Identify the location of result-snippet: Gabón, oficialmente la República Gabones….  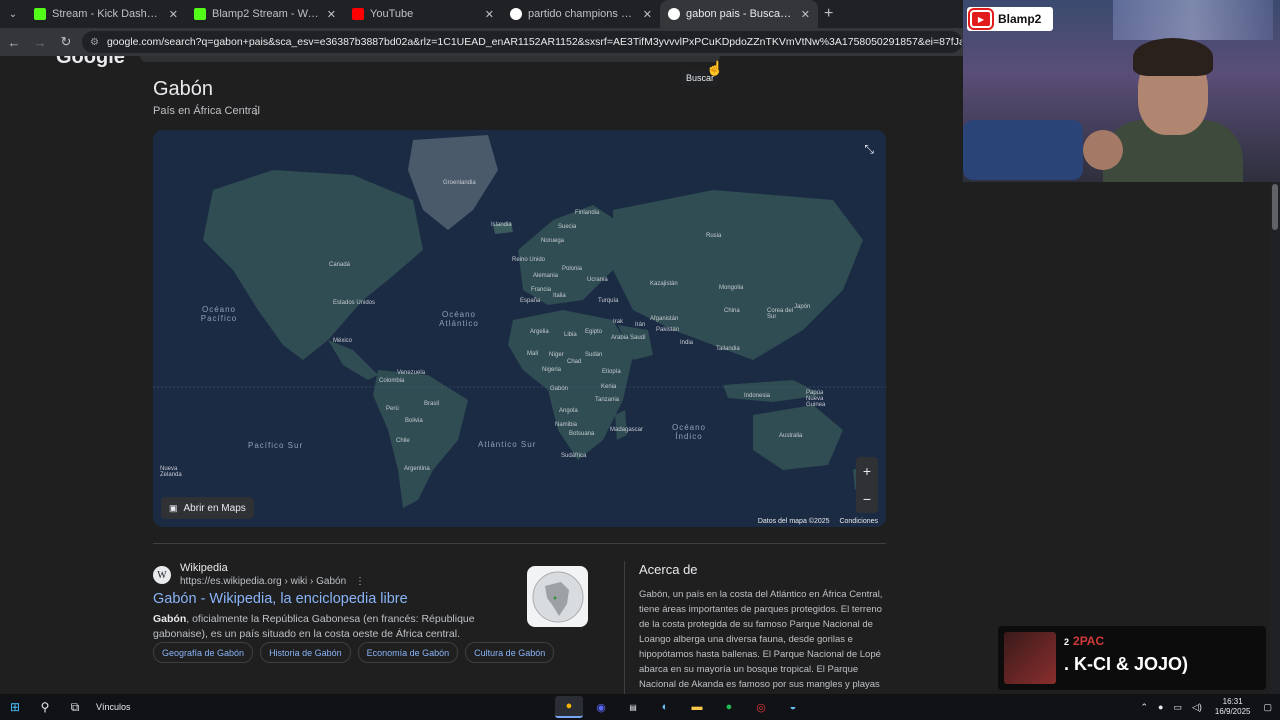
(333, 627).